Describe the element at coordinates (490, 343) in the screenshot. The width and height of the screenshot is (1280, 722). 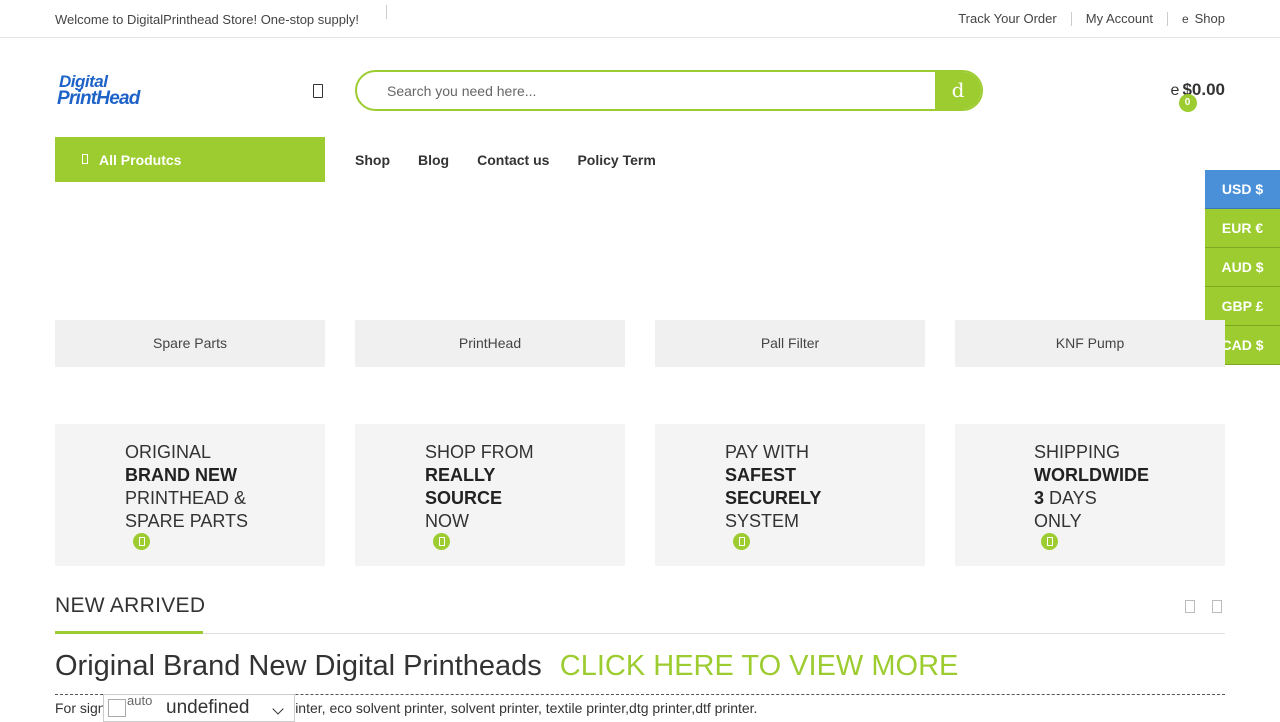
I see `category-printhead: PrintHead` at that location.